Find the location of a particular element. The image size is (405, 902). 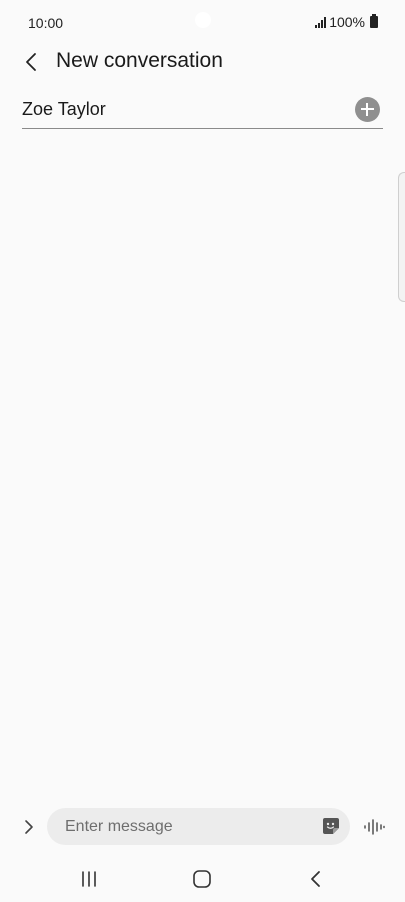

recipient-name: Zoe Taylor is located at coordinates (64, 109).